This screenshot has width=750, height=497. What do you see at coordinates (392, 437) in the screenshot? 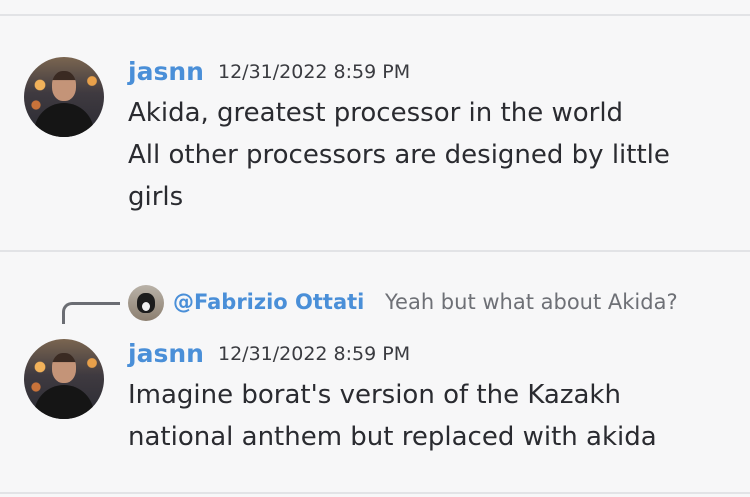
I see `message-line: national anthem but replaced with akida` at bounding box center [392, 437].